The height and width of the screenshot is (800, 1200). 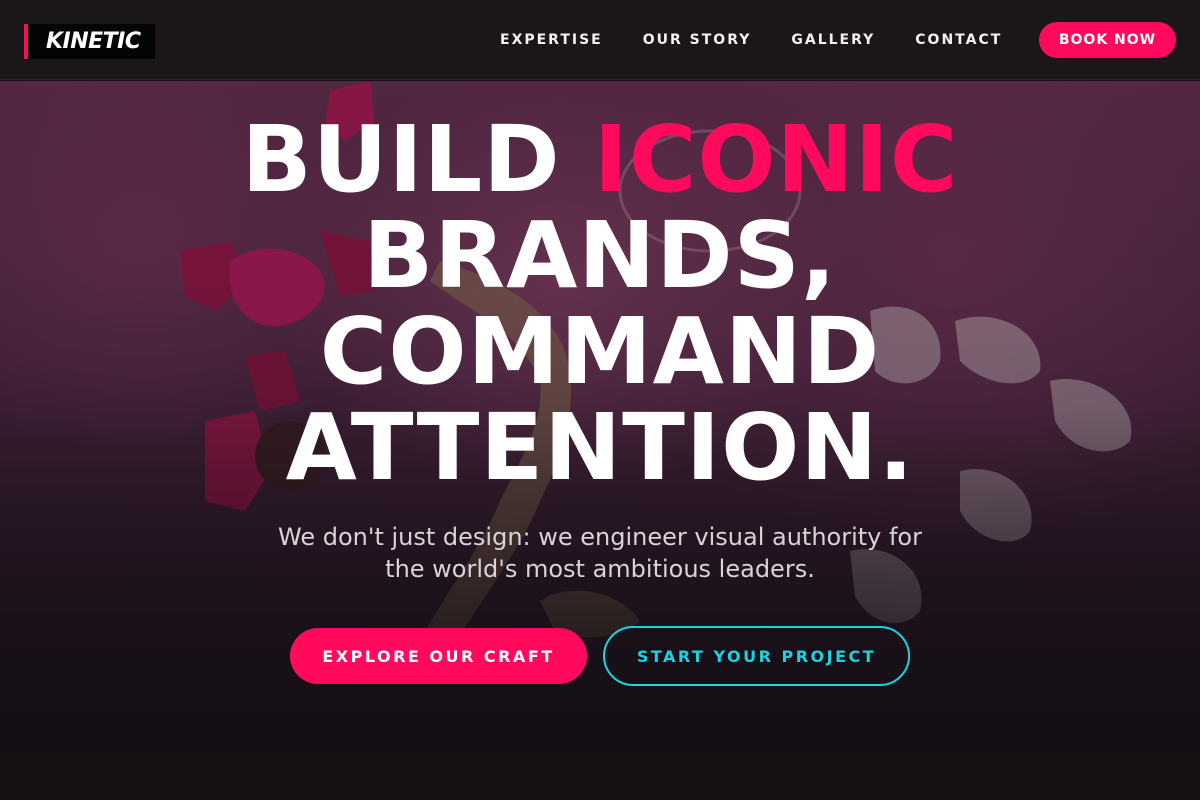 I want to click on start-your-project-button: START YOUR PROJECT, so click(x=756, y=656).